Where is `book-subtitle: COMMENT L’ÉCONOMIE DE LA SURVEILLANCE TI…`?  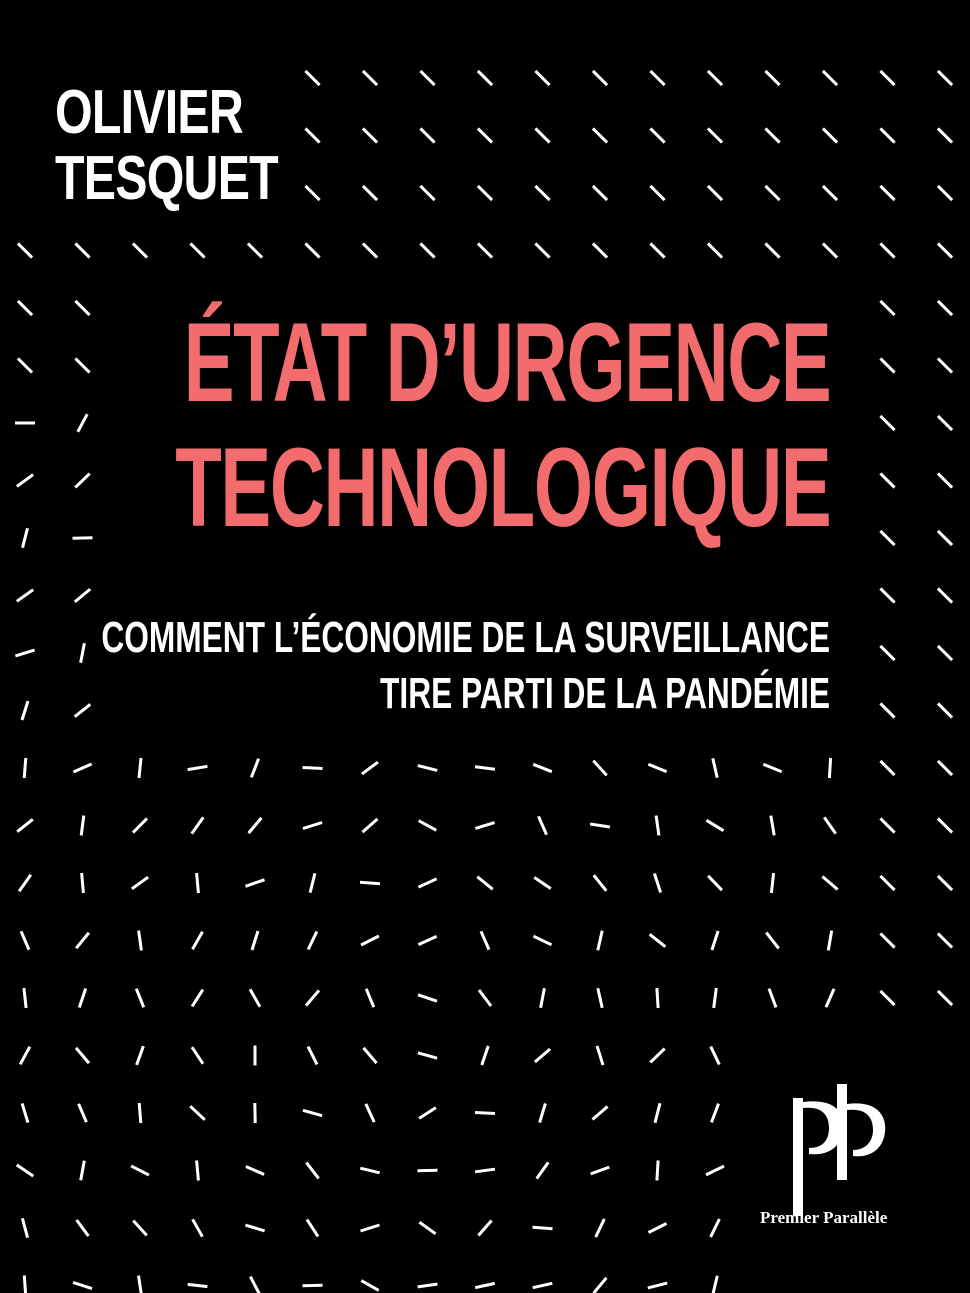 book-subtitle: COMMENT L’ÉCONOMIE DE LA SURVEILLANCE TI… is located at coordinates (465, 666).